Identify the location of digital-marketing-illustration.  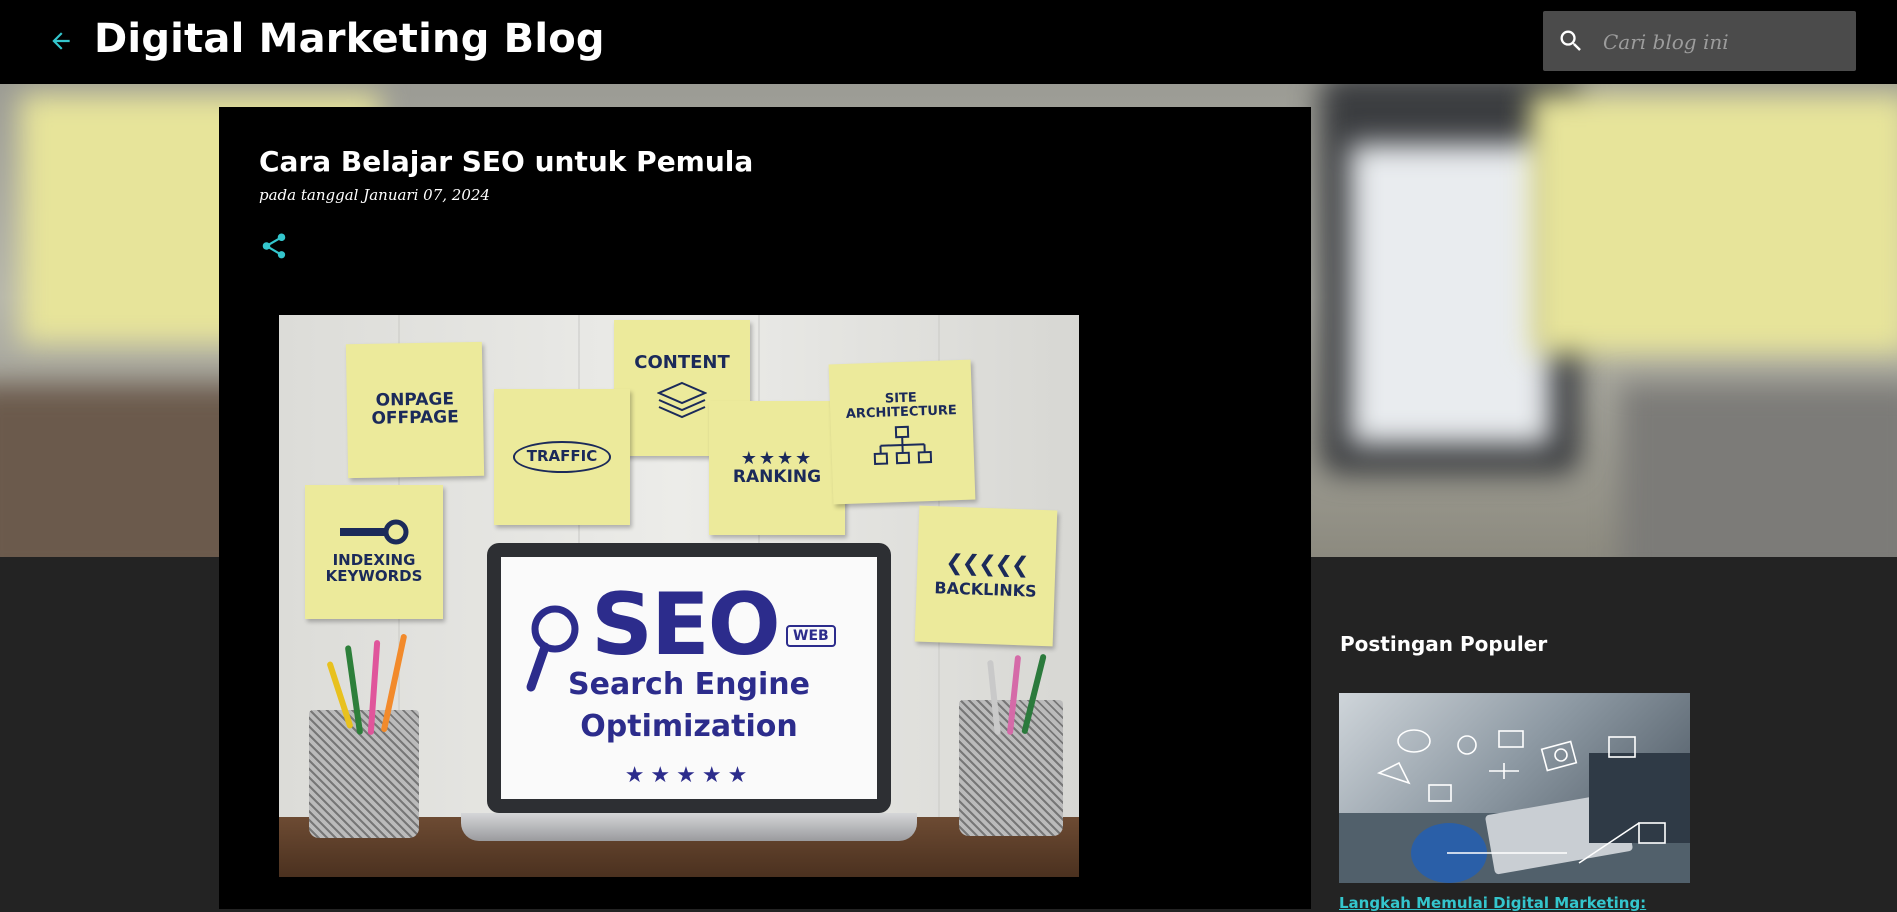
(1514, 806).